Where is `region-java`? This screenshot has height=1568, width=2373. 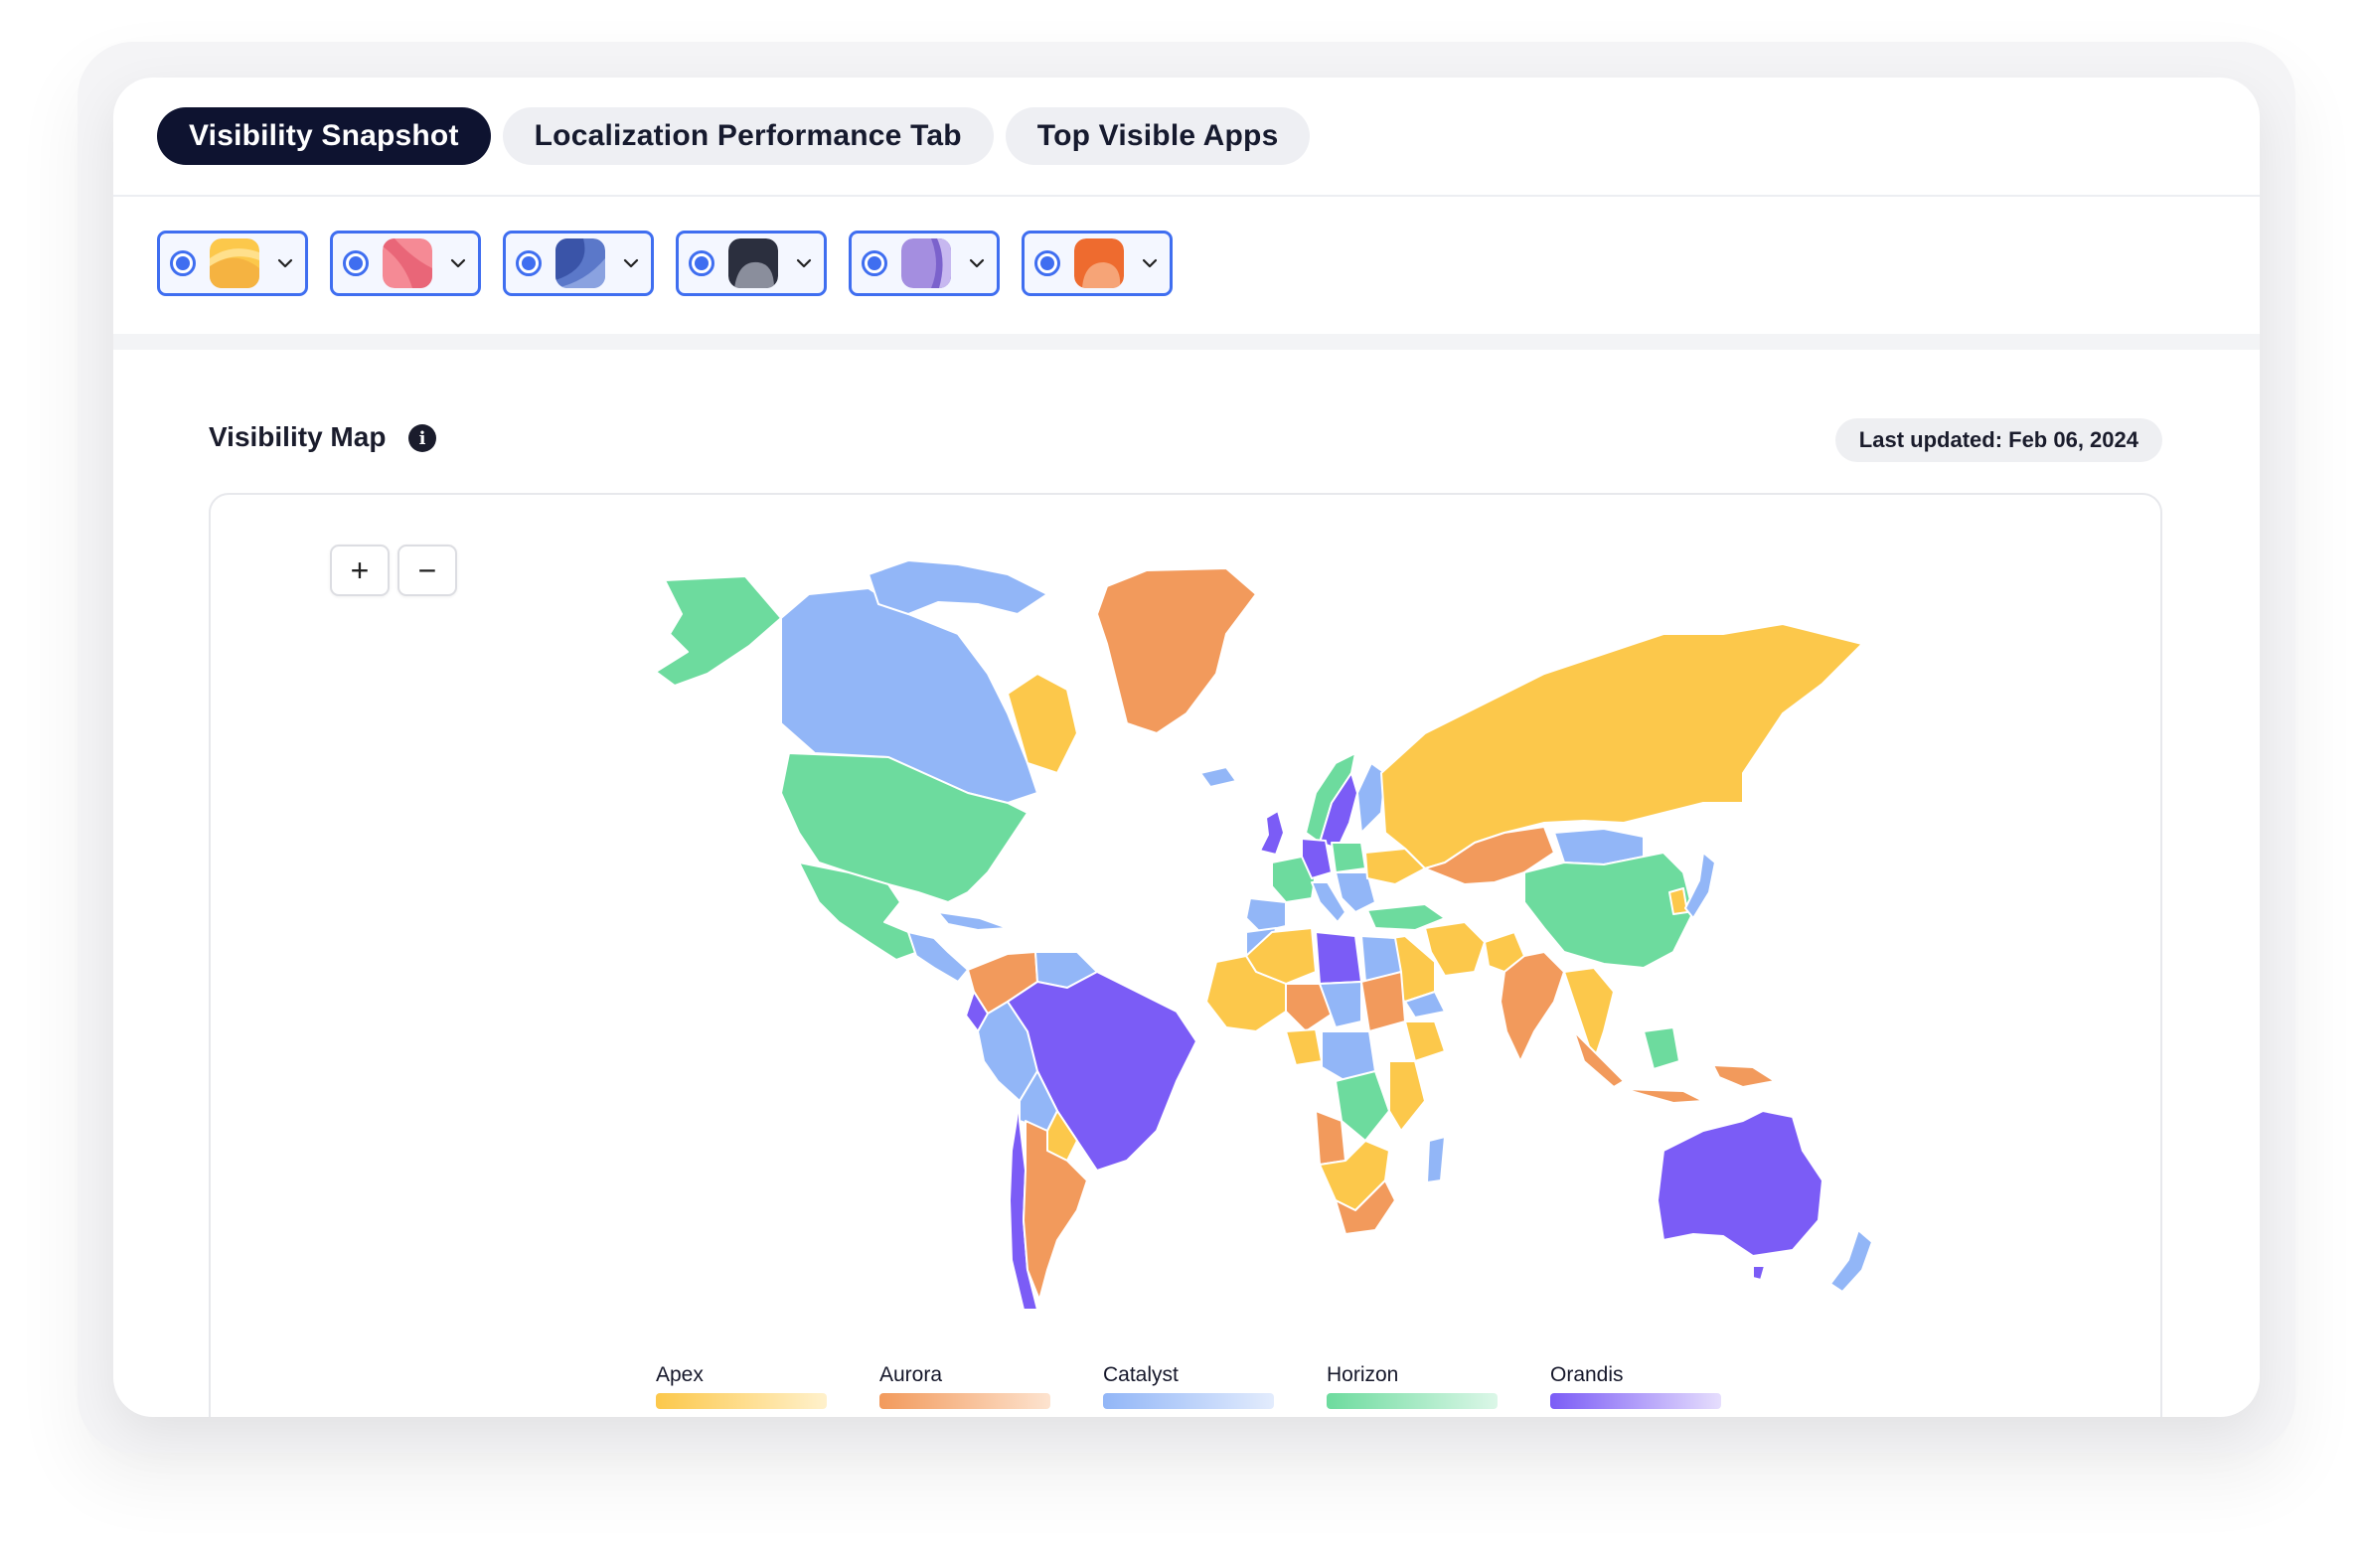
region-java is located at coordinates (1663, 1096).